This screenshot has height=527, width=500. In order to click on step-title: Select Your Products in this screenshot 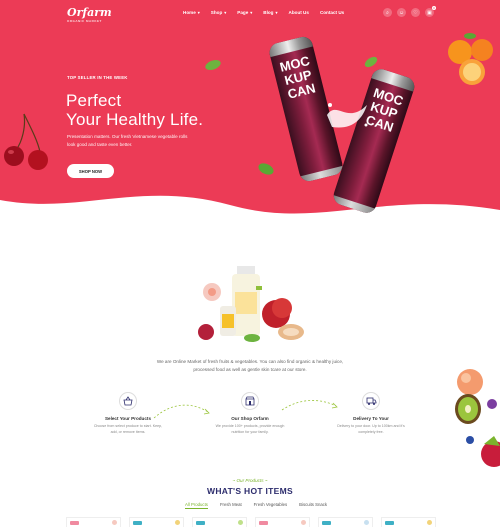, I will do `click(128, 418)`.